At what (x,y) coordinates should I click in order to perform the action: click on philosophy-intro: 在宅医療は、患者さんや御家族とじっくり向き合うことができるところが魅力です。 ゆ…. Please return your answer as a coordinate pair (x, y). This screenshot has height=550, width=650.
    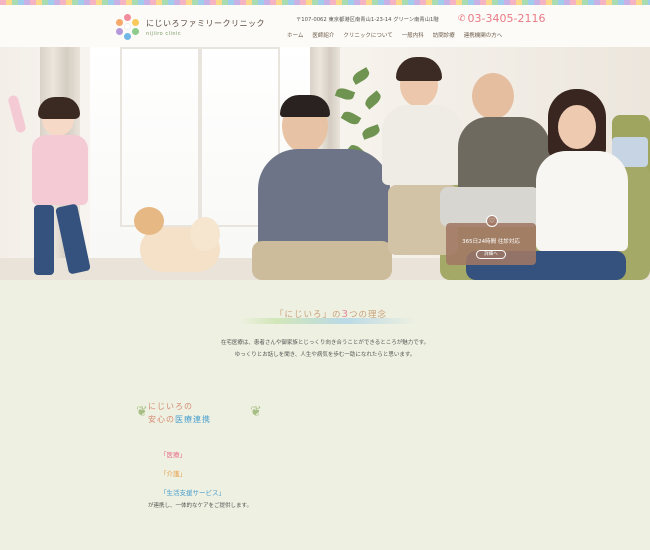
    Looking at the image, I should click on (325, 349).